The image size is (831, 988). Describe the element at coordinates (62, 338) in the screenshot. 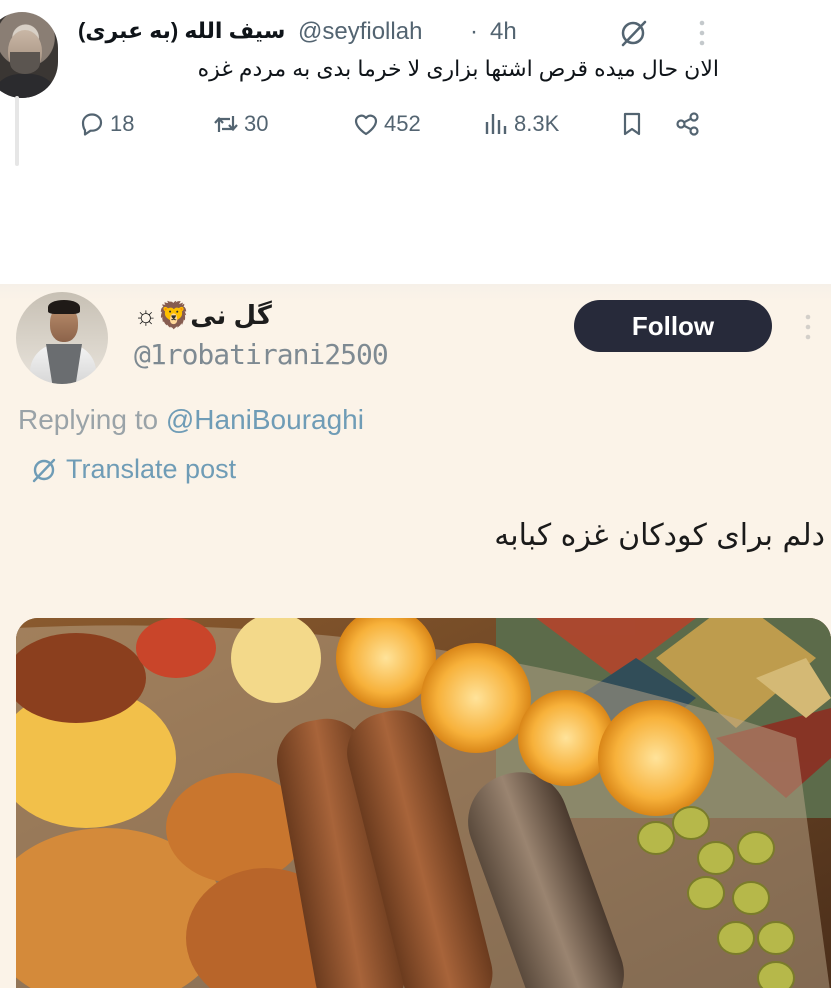

I see `reply-author-avatar` at that location.